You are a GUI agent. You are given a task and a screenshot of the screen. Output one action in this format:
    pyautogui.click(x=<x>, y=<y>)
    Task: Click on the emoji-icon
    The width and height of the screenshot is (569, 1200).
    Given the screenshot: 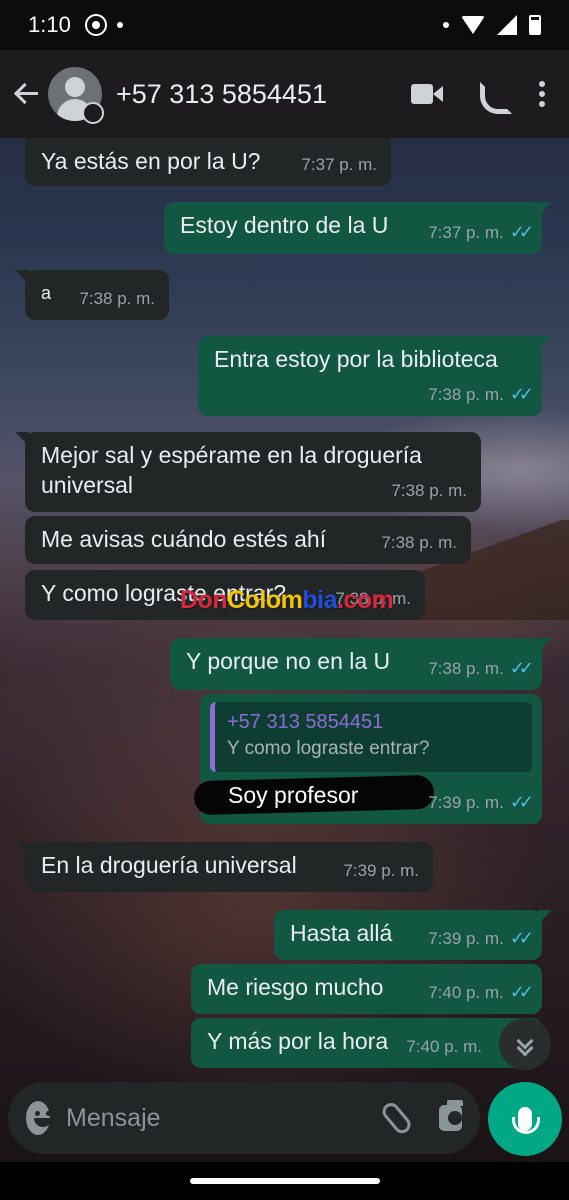 What is the action you would take?
    pyautogui.click(x=39, y=1118)
    